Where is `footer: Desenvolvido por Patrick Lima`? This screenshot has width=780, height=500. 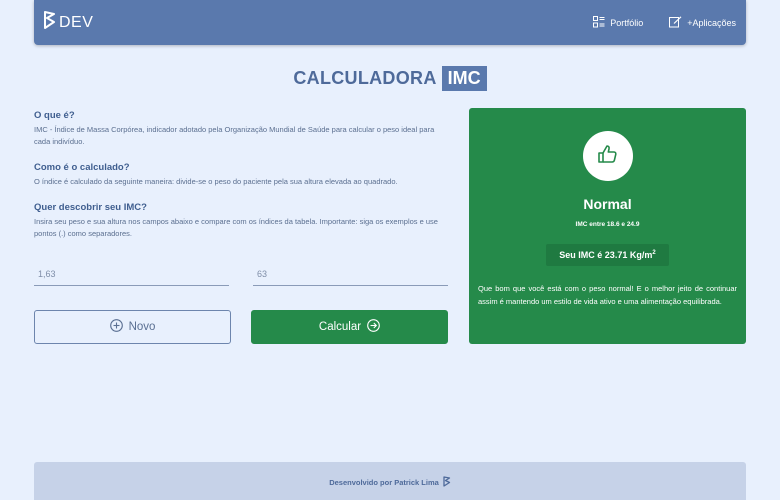 footer: Desenvolvido por Patrick Lima is located at coordinates (390, 481).